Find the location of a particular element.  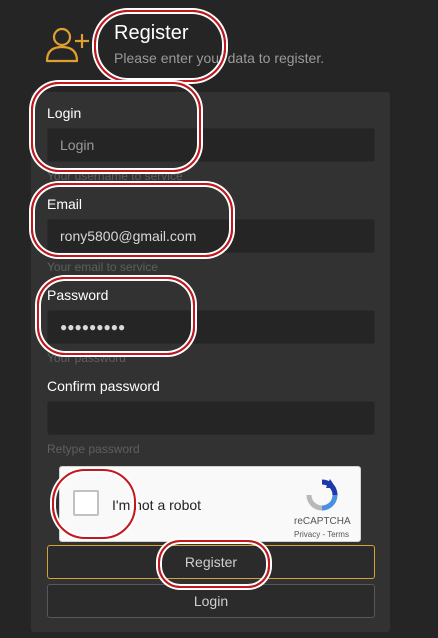

password-help-text: Your password is located at coordinates (86, 358).